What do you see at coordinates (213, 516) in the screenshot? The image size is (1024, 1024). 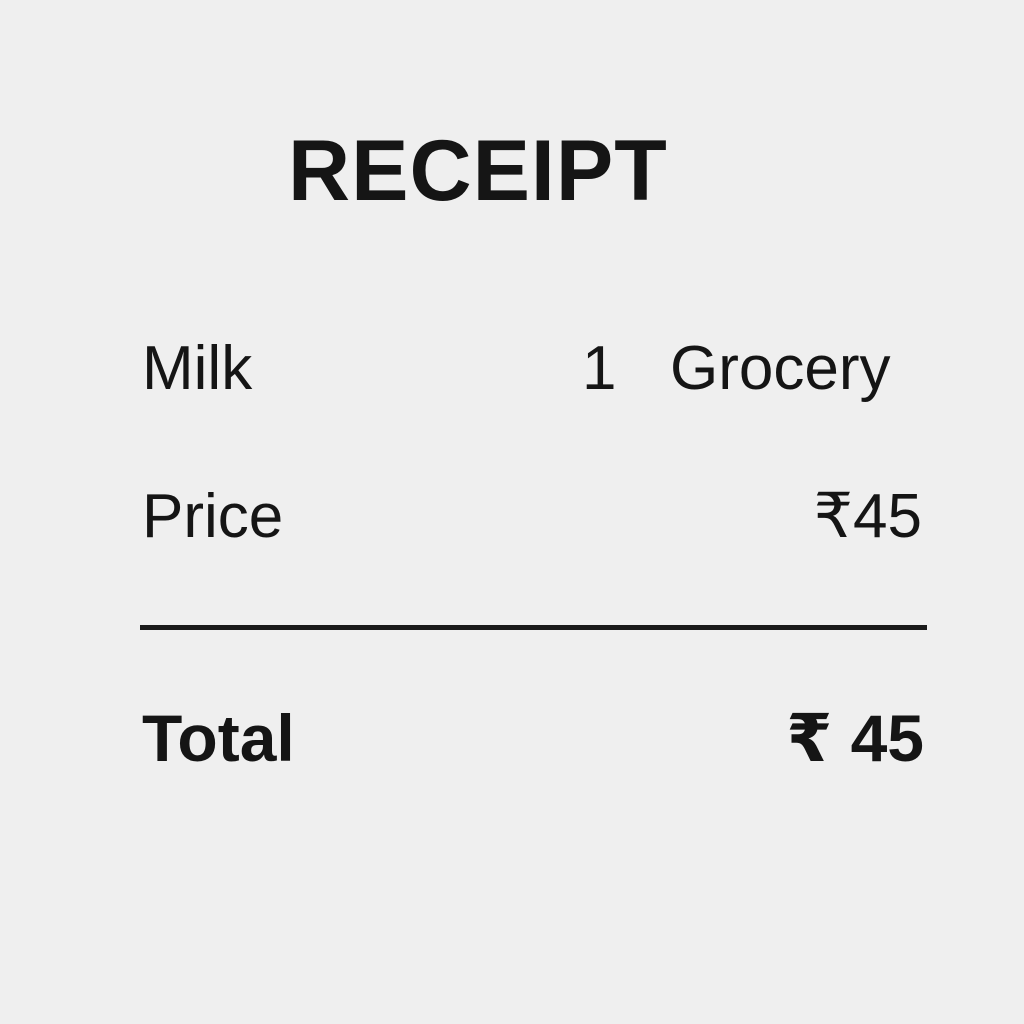 I see `price-label: Price` at bounding box center [213, 516].